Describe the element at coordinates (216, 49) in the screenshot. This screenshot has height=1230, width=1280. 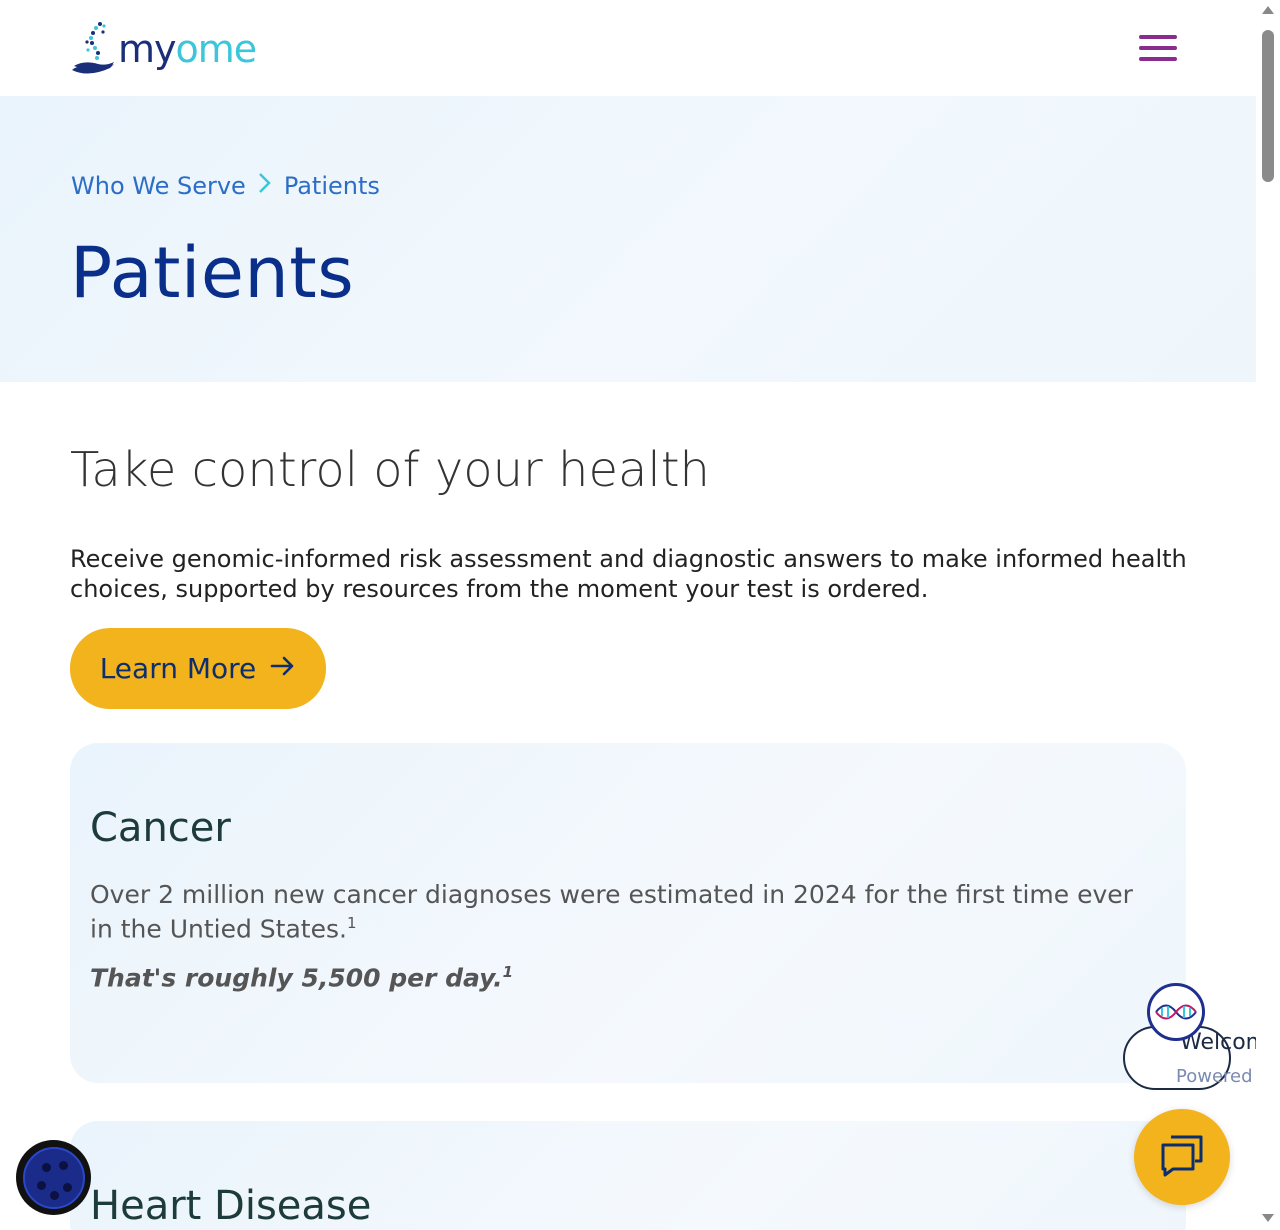
I see `logo-ome: ome` at that location.